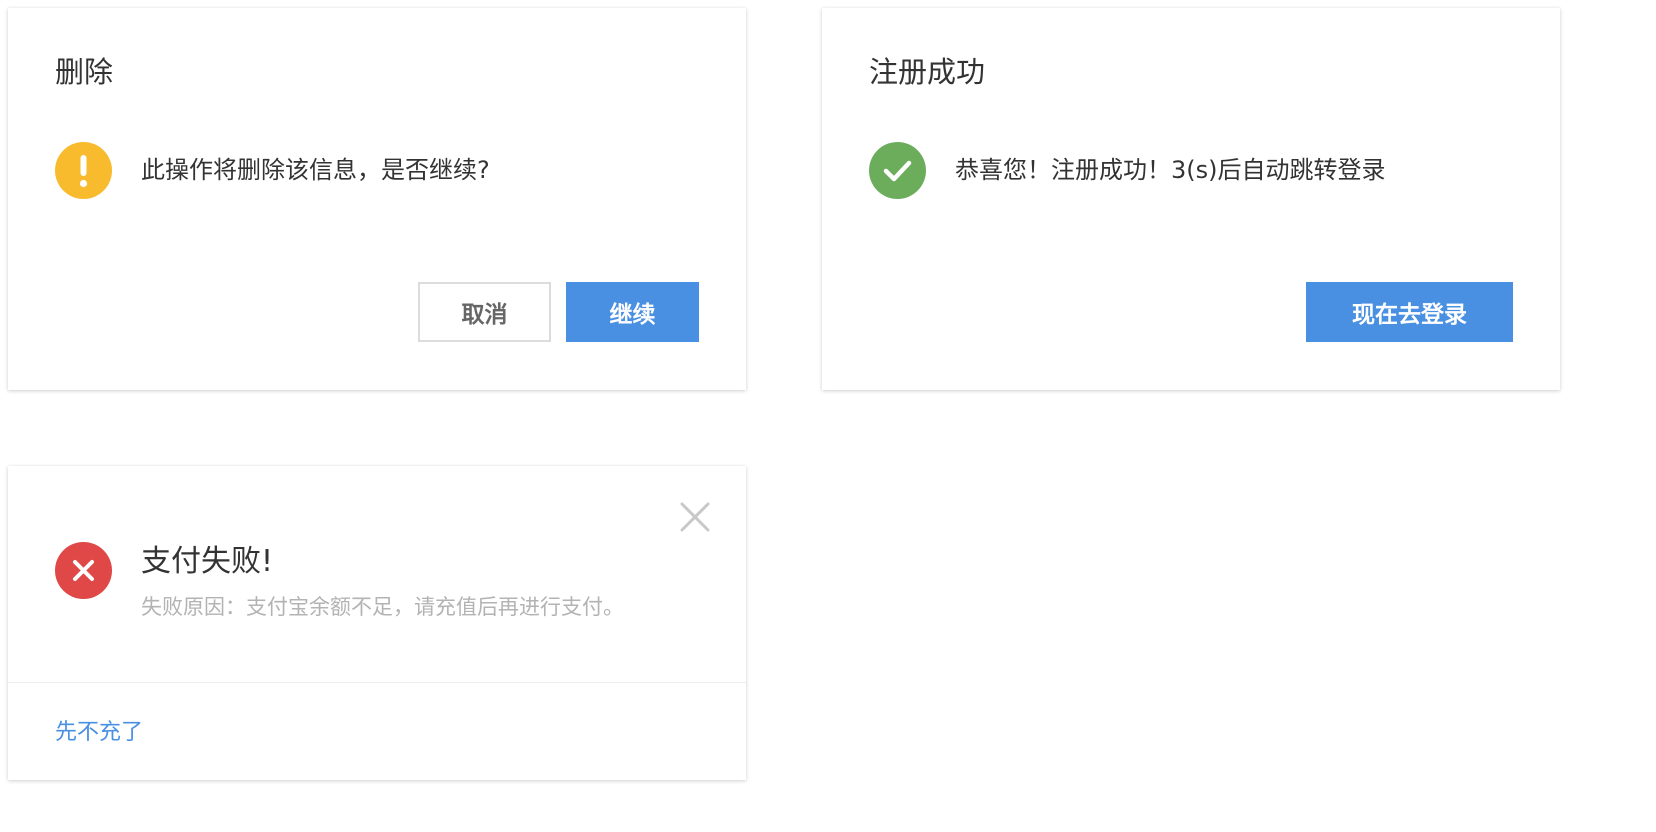 The width and height of the screenshot is (1656, 832). I want to click on cross-icon, so click(83, 570).